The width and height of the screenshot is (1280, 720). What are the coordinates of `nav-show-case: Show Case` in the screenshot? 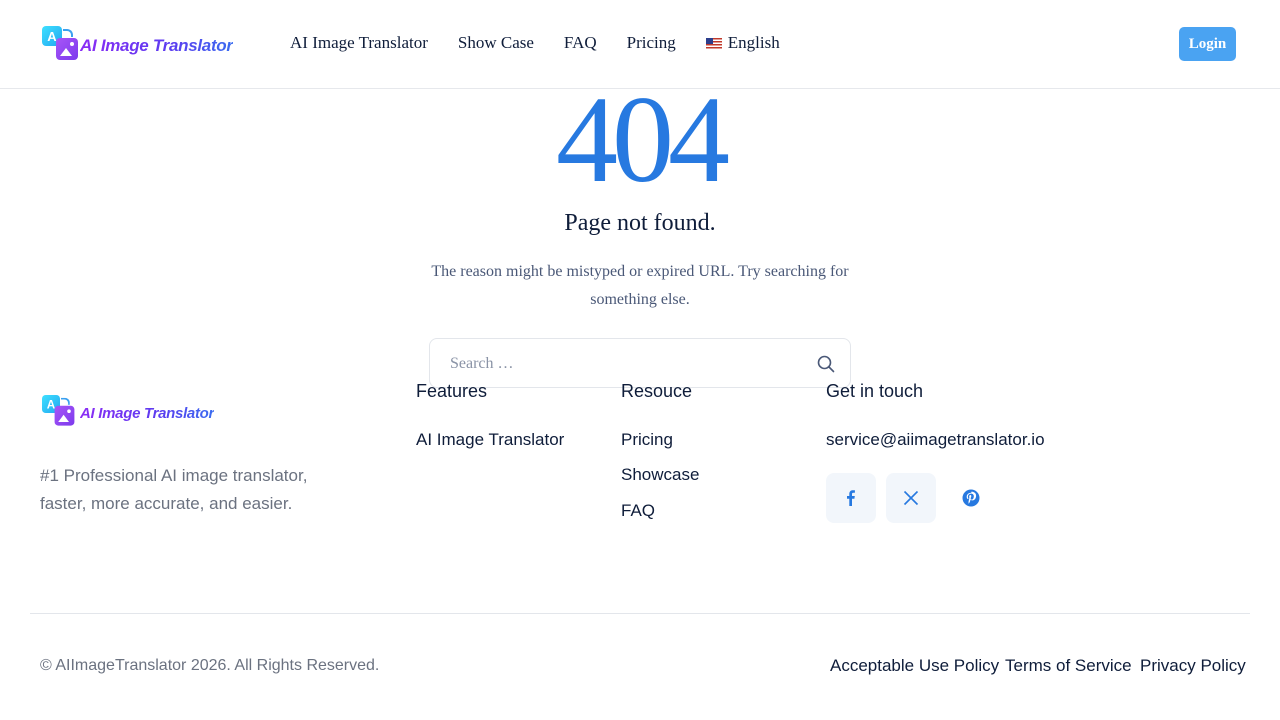 It's located at (496, 43).